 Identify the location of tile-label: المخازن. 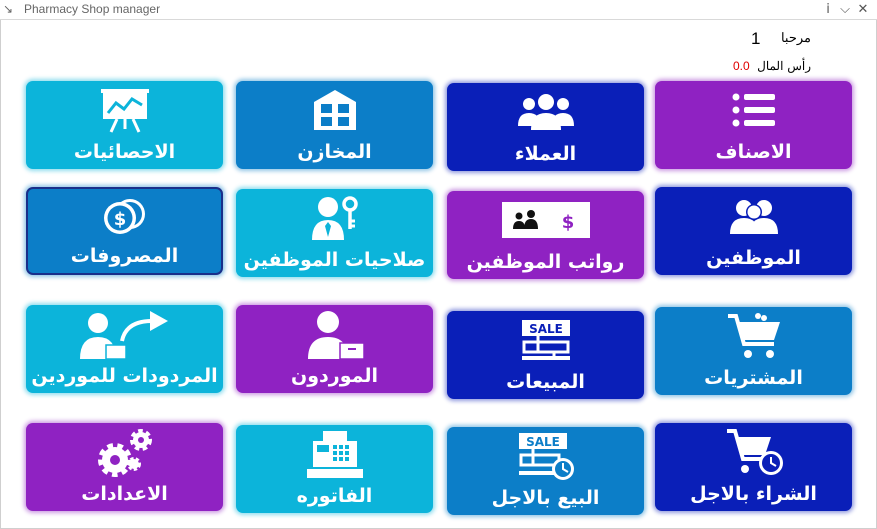
(334, 152).